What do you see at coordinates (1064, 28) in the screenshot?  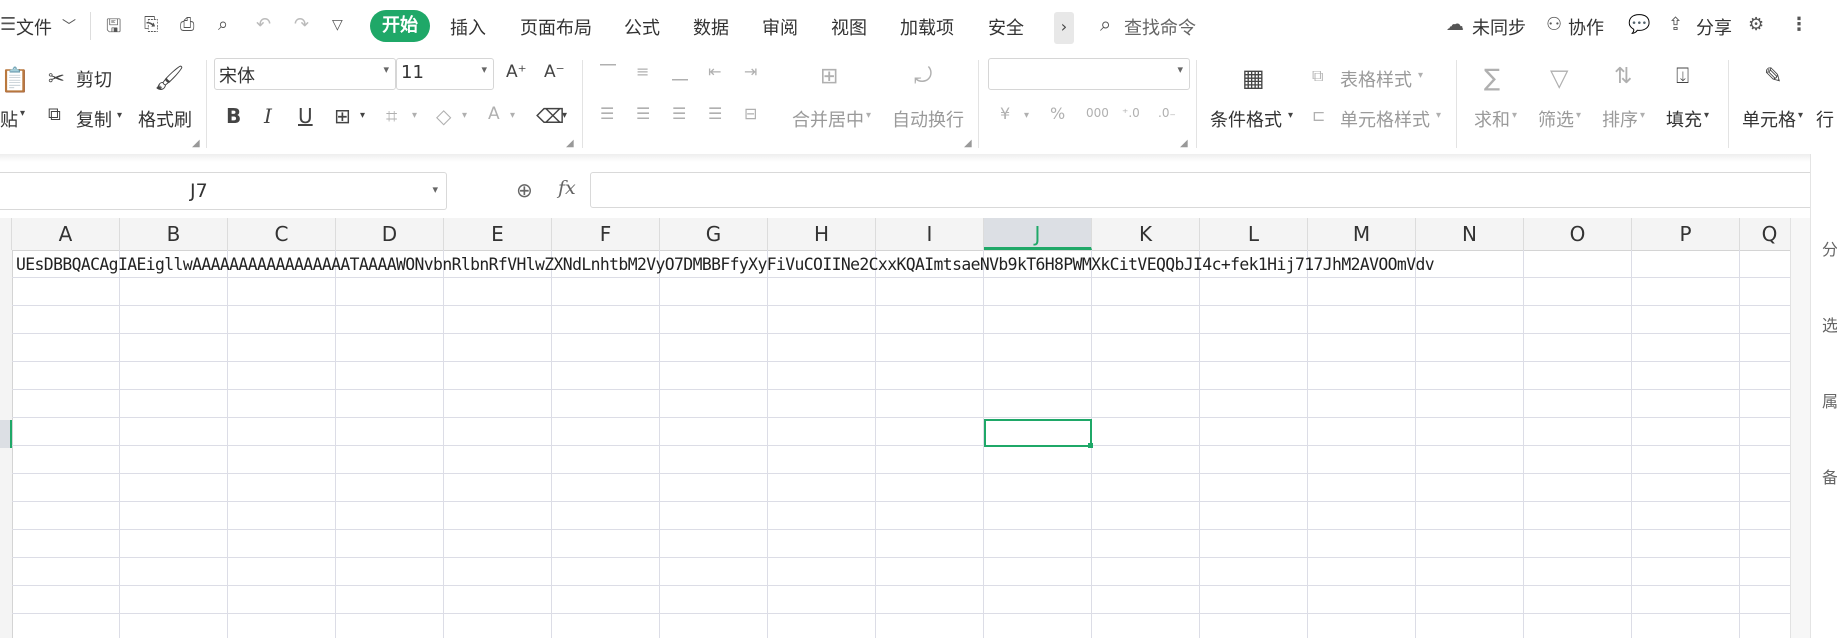 I see `more-tabs-chevron-icon: ›` at bounding box center [1064, 28].